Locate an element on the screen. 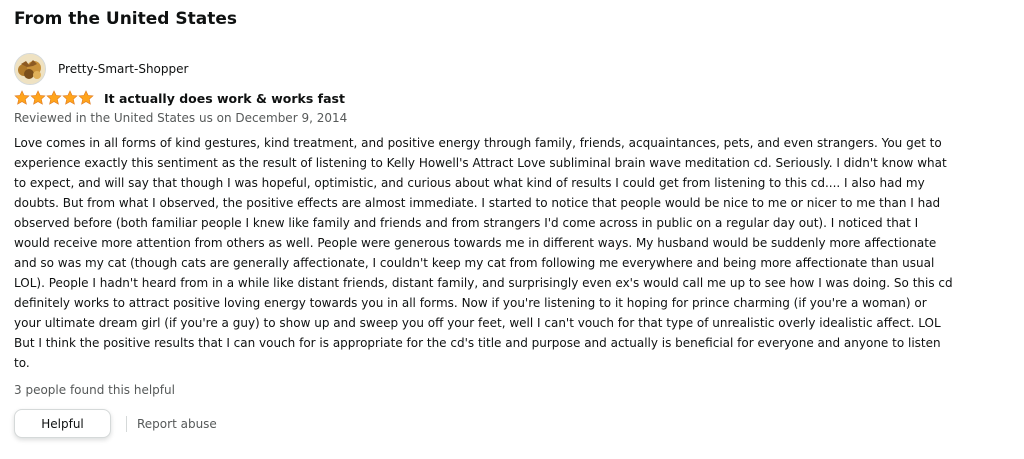 This screenshot has width=1024, height=459. action-divider is located at coordinates (126, 423).